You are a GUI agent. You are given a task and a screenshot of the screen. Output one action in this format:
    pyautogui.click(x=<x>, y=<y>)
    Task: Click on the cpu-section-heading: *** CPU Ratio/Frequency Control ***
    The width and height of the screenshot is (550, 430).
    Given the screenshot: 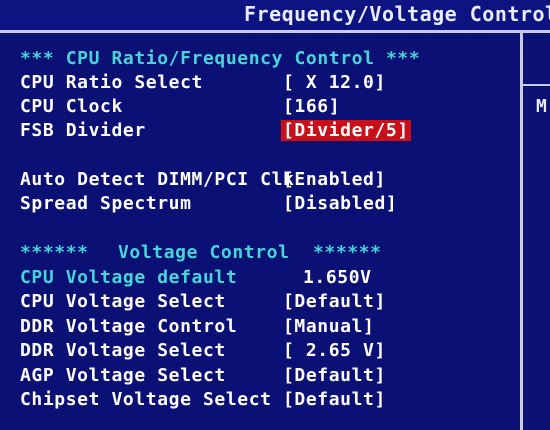 What is the action you would take?
    pyautogui.click(x=220, y=58)
    